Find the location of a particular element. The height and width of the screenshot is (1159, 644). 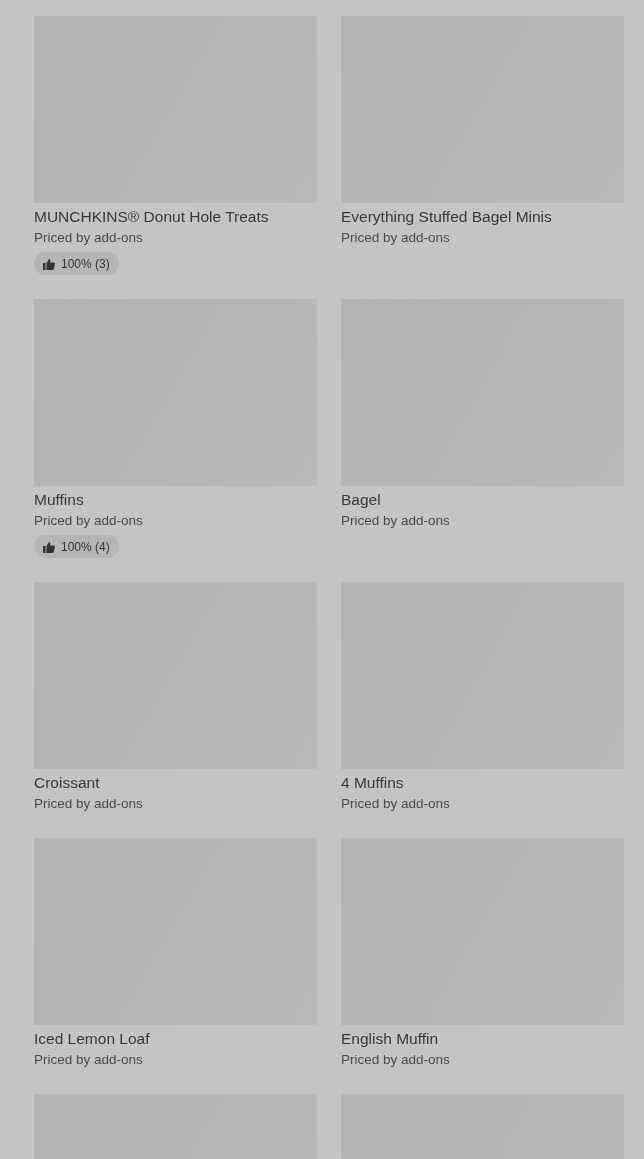

item-title: English Muffin is located at coordinates (390, 1039).